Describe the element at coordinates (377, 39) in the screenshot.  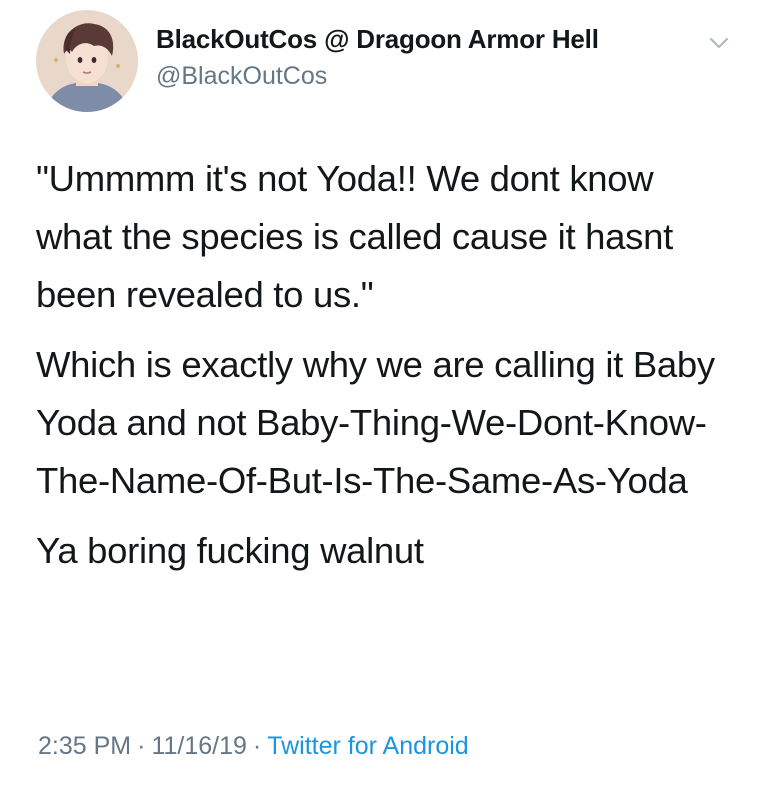
I see `display-name: BlackOutCos @ Dragoon Armor Hell` at that location.